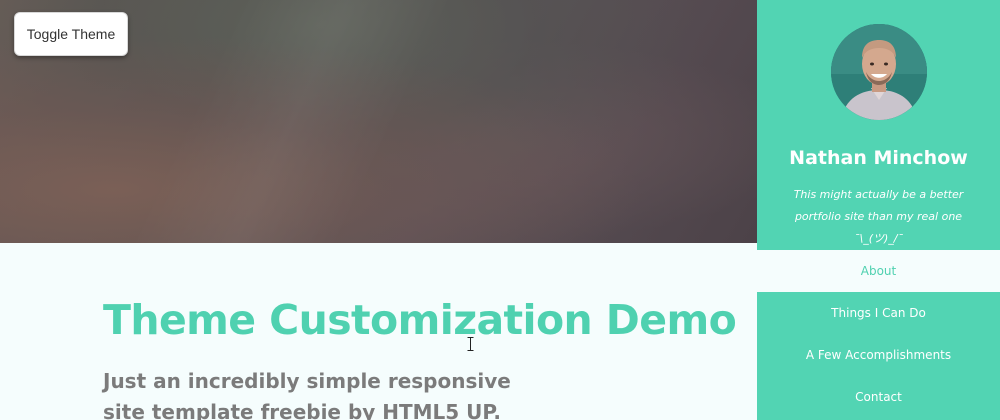 This screenshot has height=420, width=1000. I want to click on profile-name: Nathan Minchow, so click(878, 158).